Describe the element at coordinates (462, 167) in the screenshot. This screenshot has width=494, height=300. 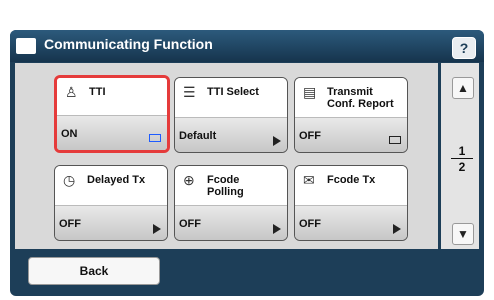
I see `page-total: 2` at that location.